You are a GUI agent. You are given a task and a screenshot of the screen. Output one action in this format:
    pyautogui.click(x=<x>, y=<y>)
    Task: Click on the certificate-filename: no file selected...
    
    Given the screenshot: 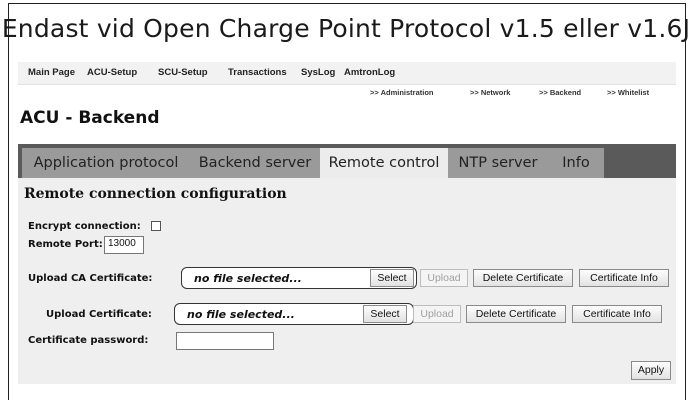 What is the action you would take?
    pyautogui.click(x=241, y=314)
    